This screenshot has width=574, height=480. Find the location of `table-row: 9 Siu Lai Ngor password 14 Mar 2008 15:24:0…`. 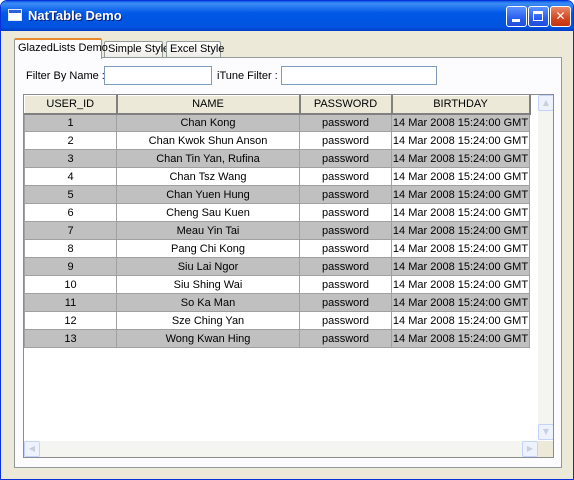

table-row: 9 Siu Lai Ngor password 14 Mar 2008 15:24:0… is located at coordinates (277, 266).